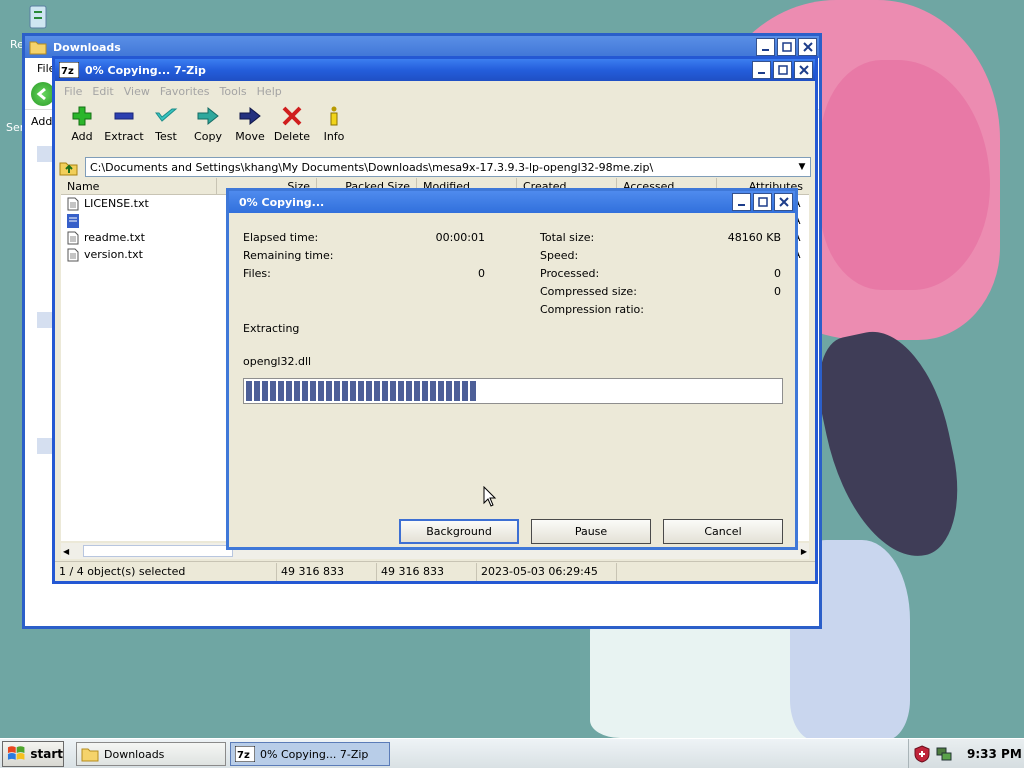 The image size is (1024, 768). I want to click on scrollbar-thumb, so click(158, 551).